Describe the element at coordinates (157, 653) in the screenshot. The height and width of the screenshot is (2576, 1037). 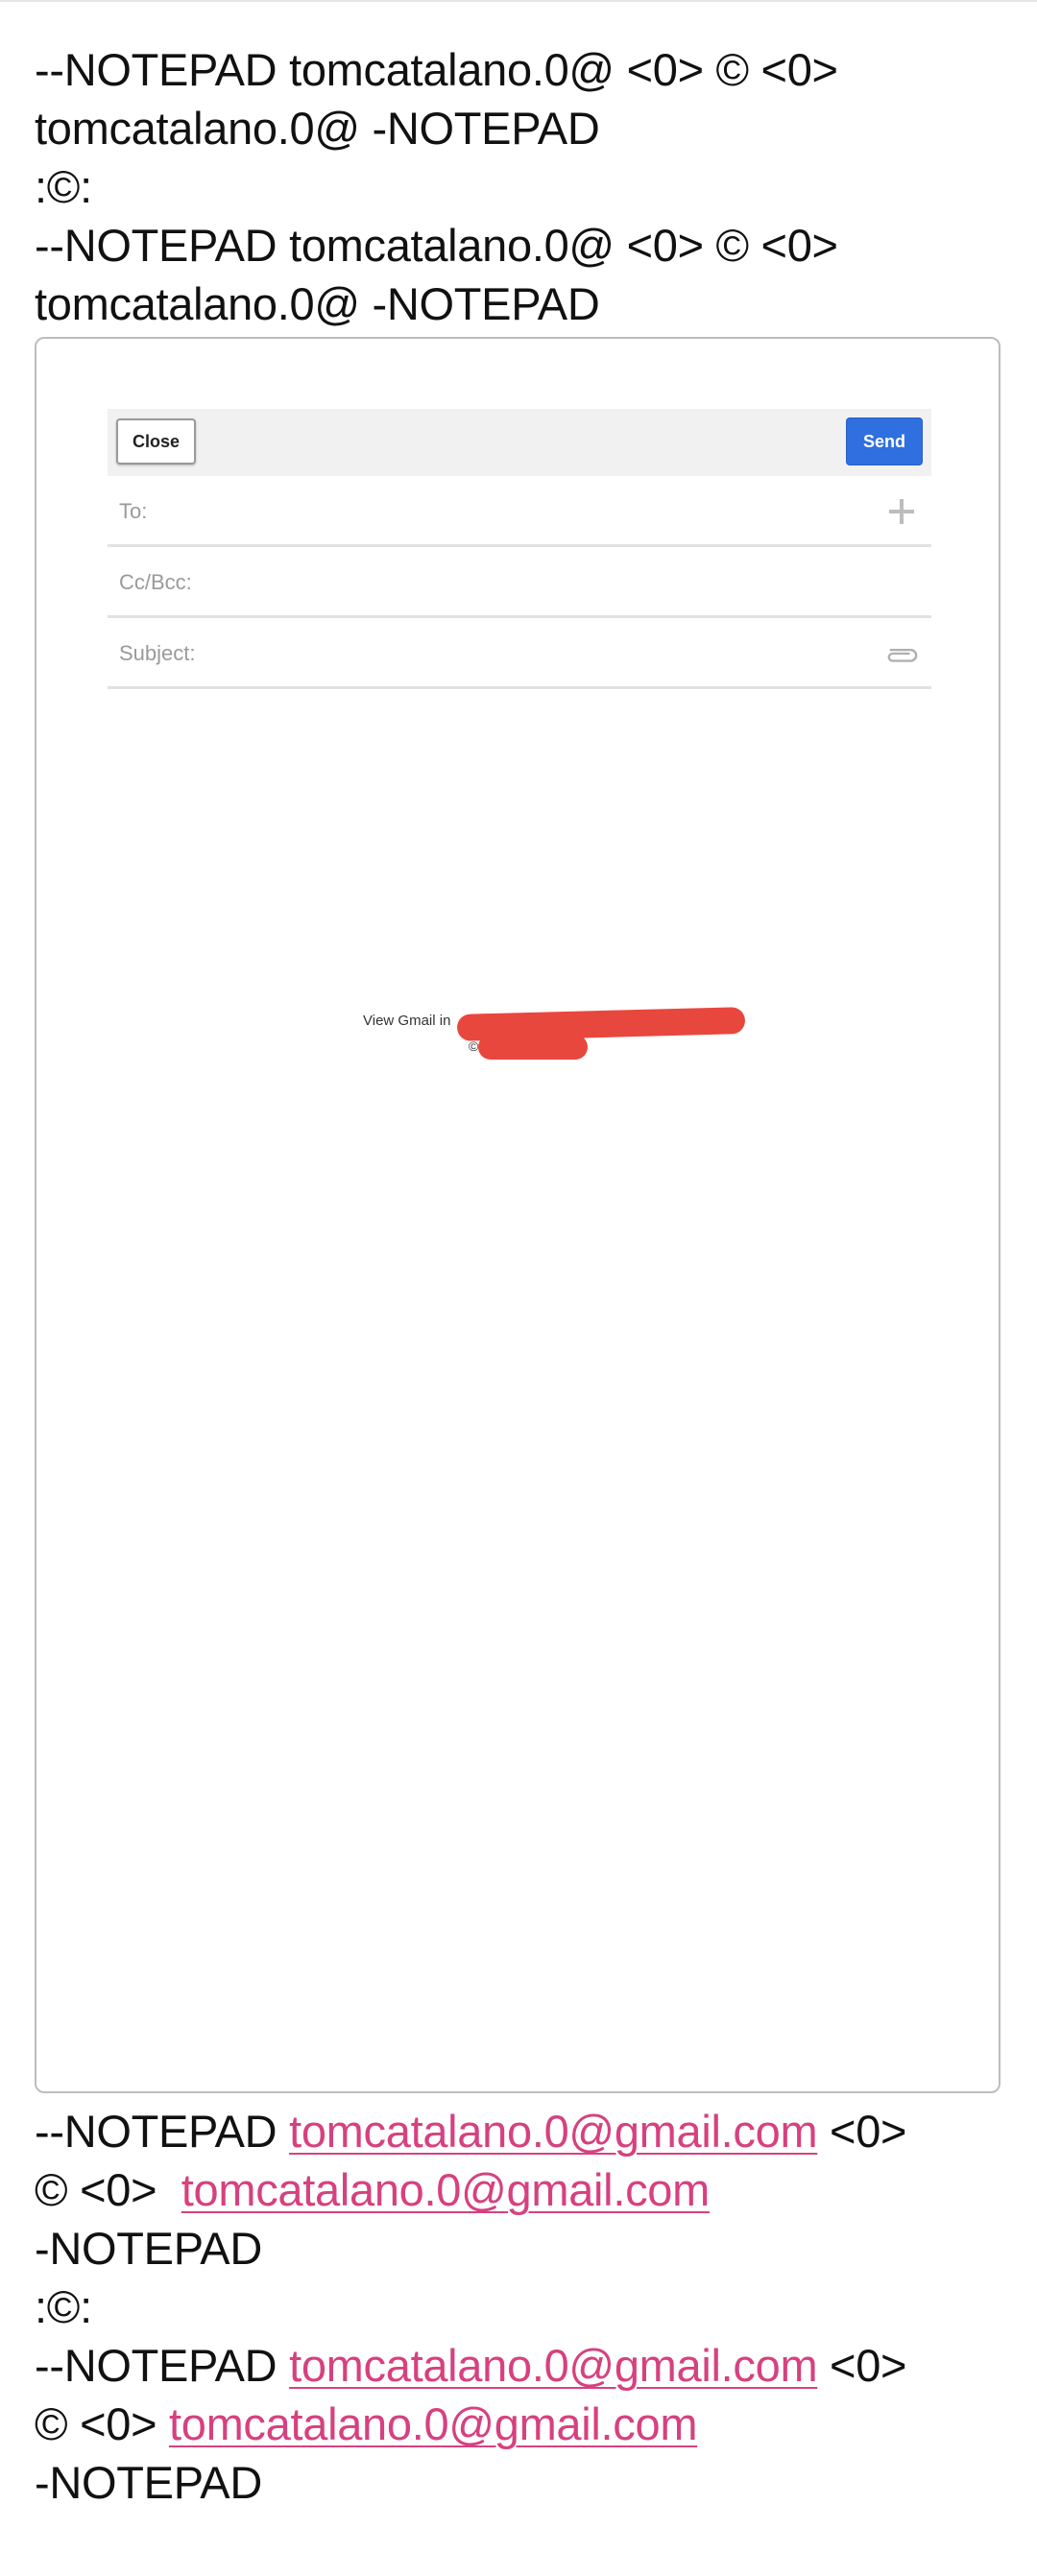
I see `subject-label: Subject:` at that location.